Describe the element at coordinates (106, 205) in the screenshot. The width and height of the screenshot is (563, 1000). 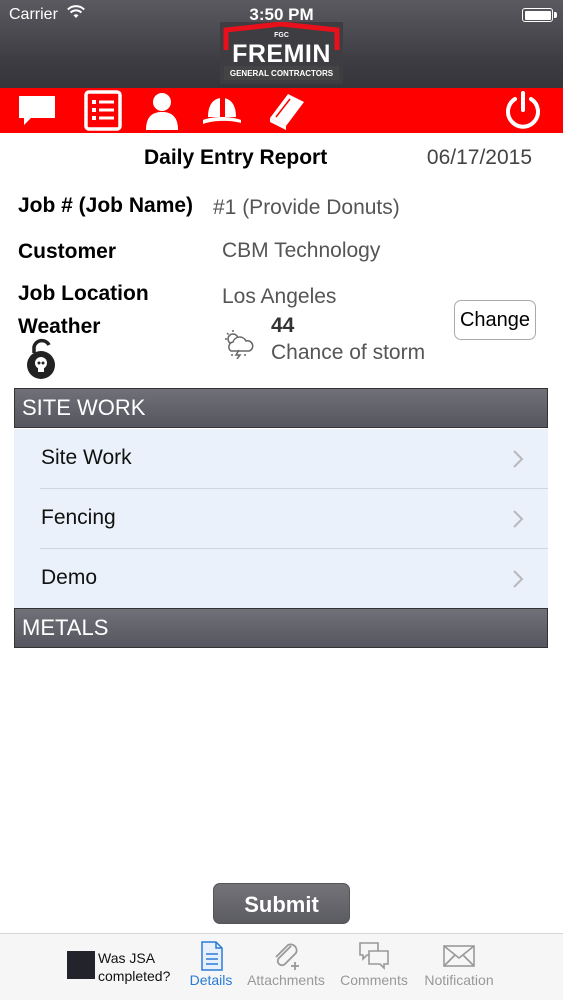
I see `job-label: Job # (Job Name)` at that location.